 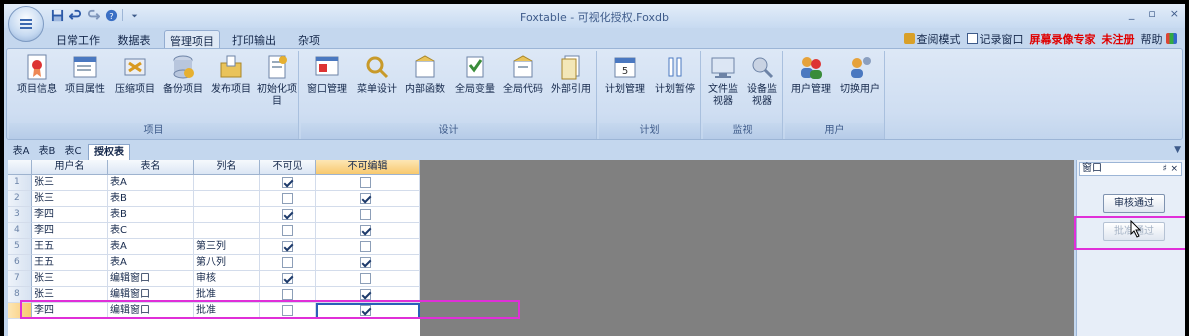 I want to click on sheet-tab-auth-table: 授权表, so click(x=109, y=152).